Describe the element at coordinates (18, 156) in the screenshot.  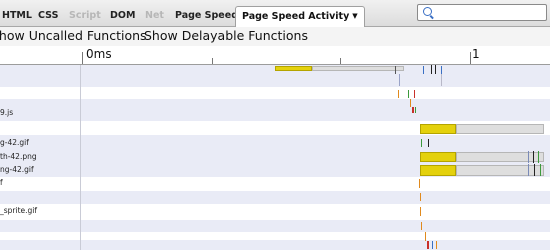
I see `row-name: th-42.png` at that location.